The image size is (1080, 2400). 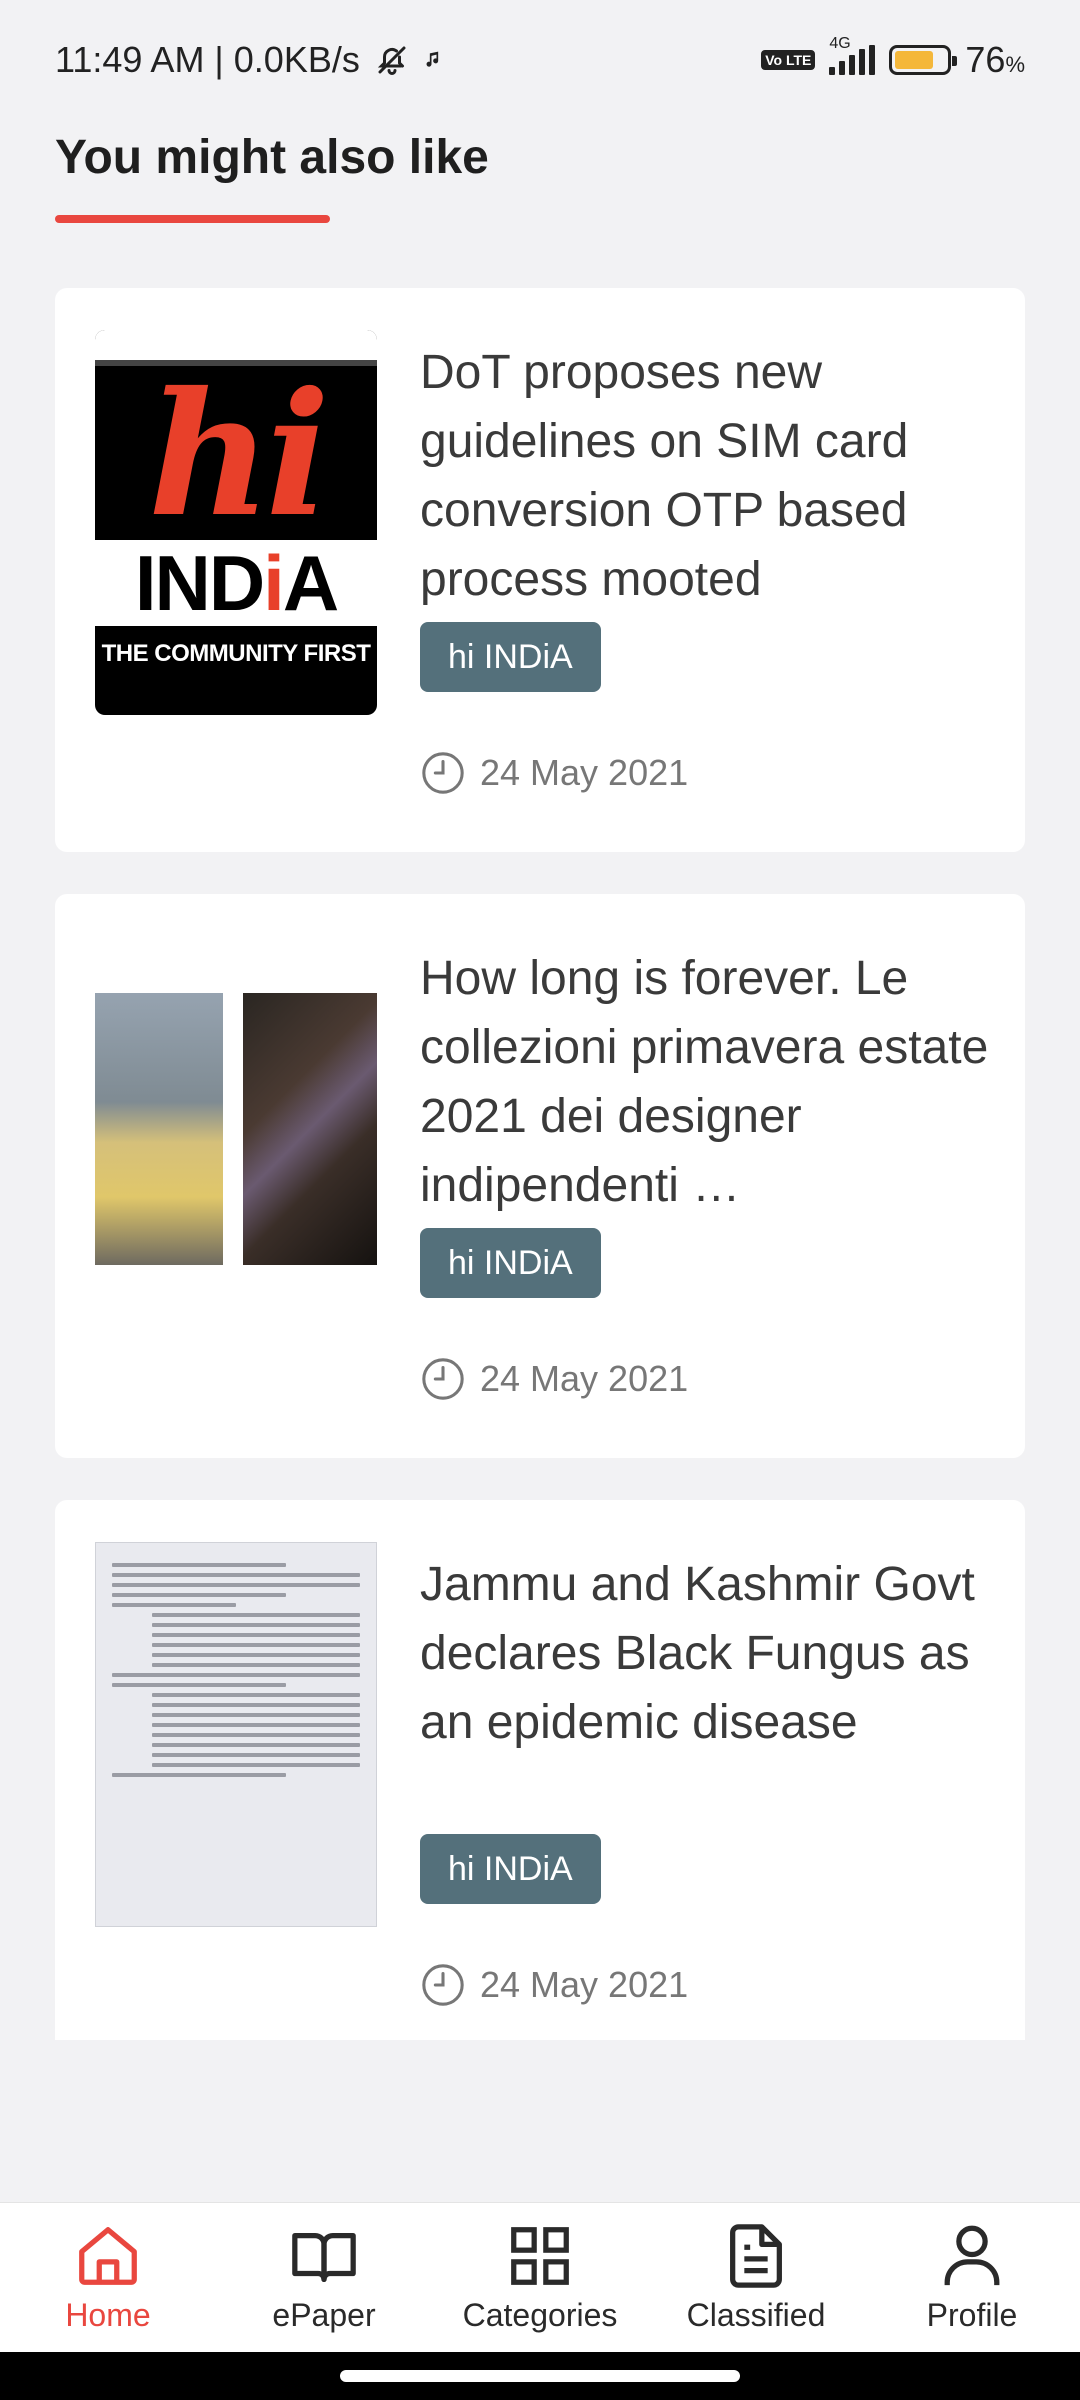 I want to click on status-left: 11:49 AM | 0.0KB/s, so click(x=249, y=60).